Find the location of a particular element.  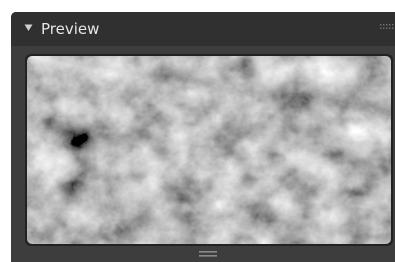

drag-grip-icon is located at coordinates (387, 27).